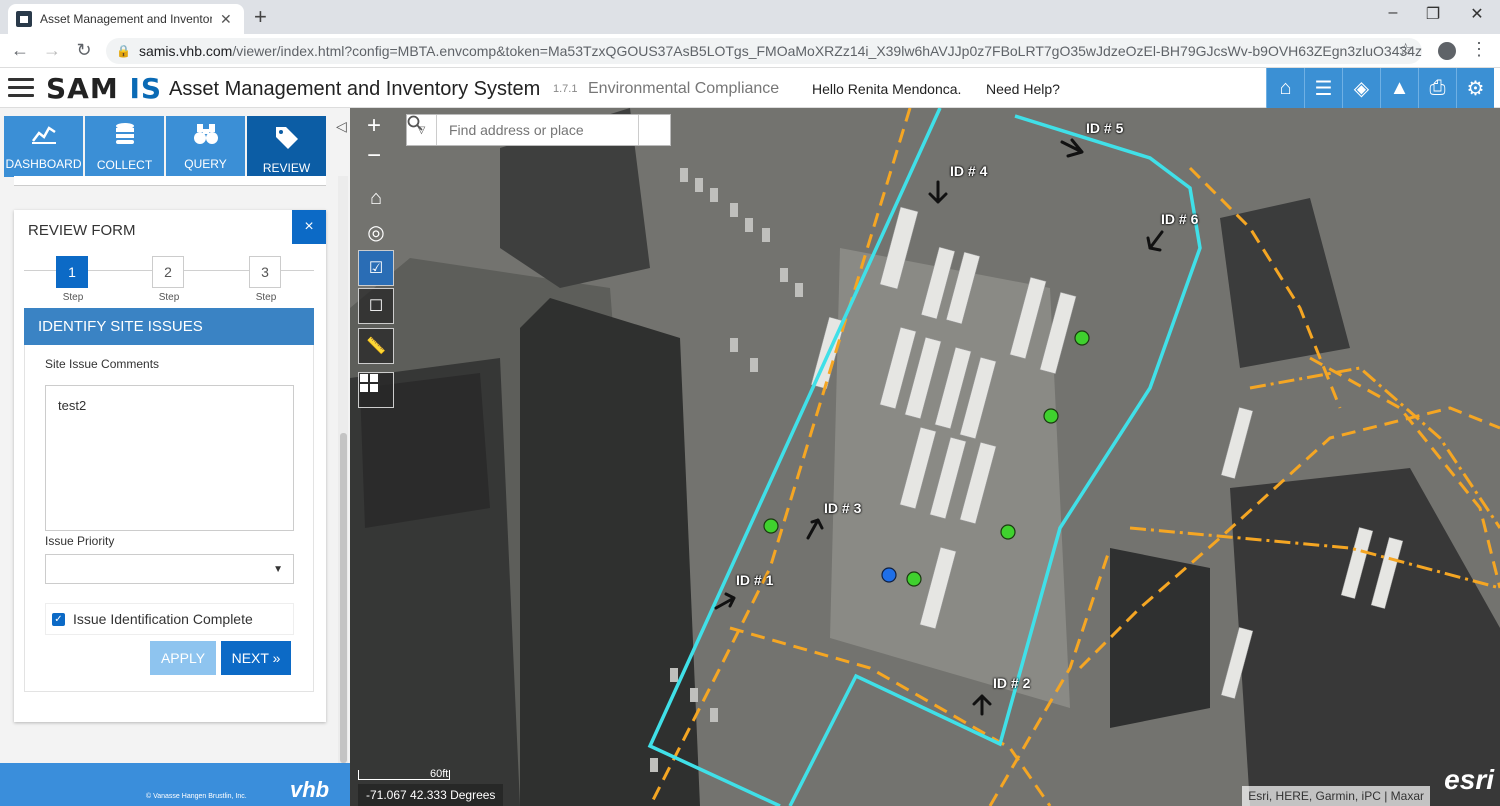 The image size is (1500, 806). I want to click on map-search: ▽, so click(538, 130).